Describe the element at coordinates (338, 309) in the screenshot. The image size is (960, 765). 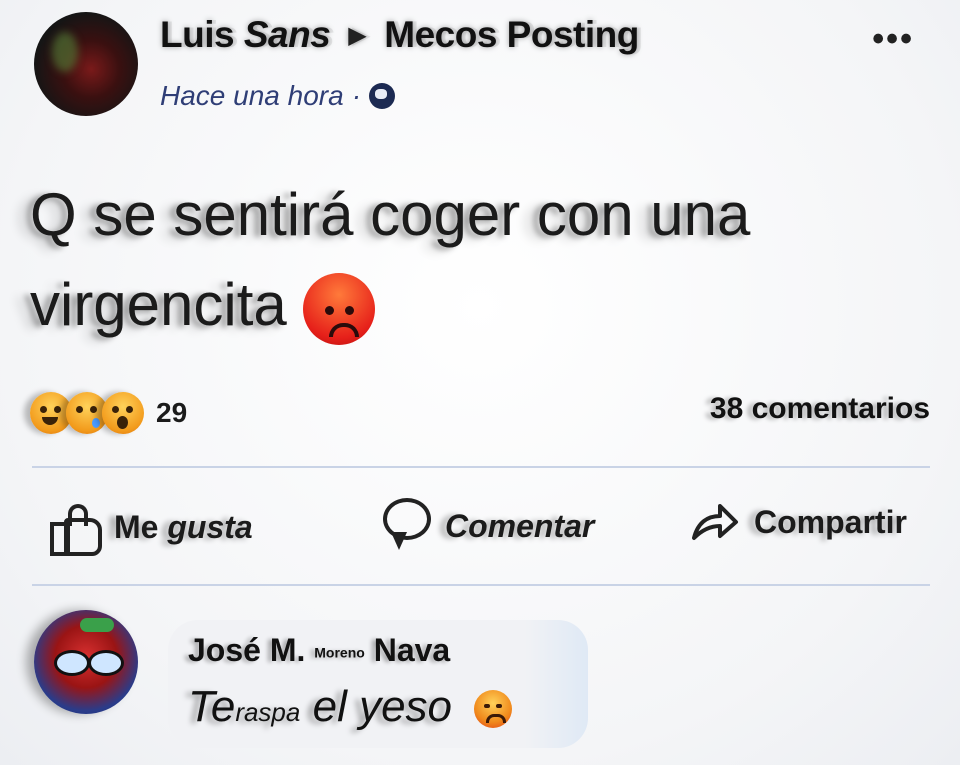
I see `angry-face-icon` at that location.